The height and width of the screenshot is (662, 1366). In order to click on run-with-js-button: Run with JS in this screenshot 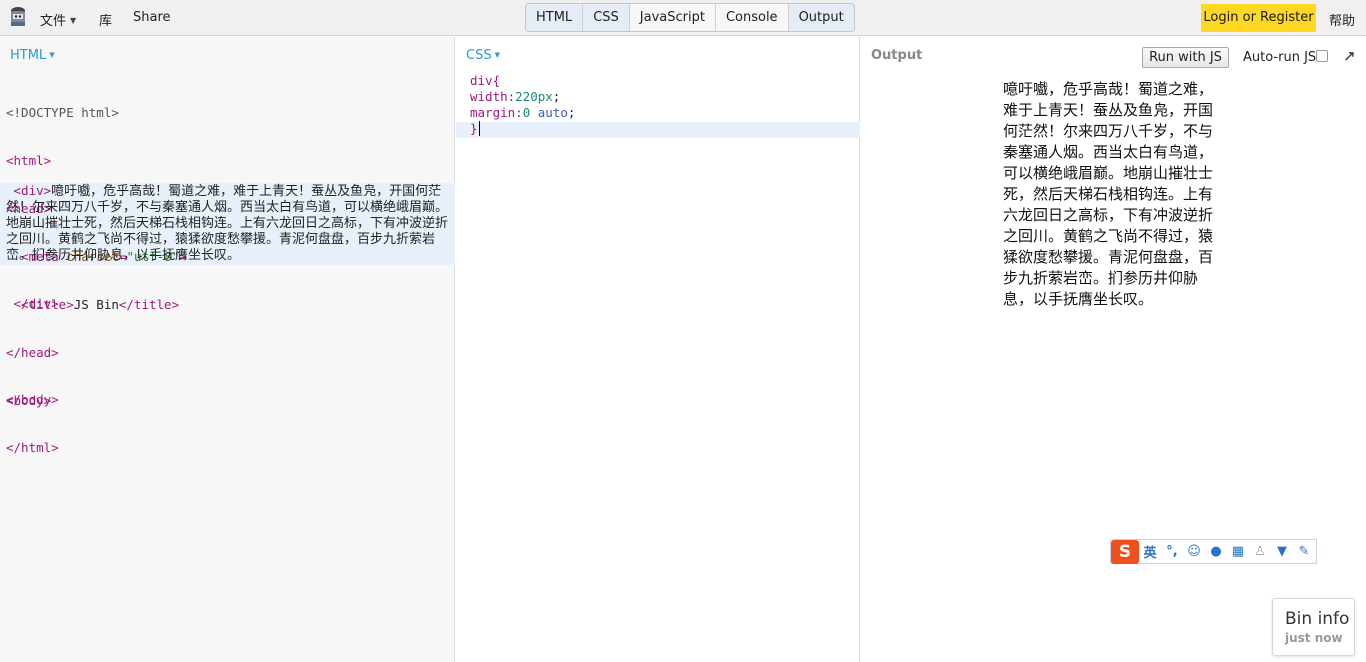, I will do `click(1185, 57)`.